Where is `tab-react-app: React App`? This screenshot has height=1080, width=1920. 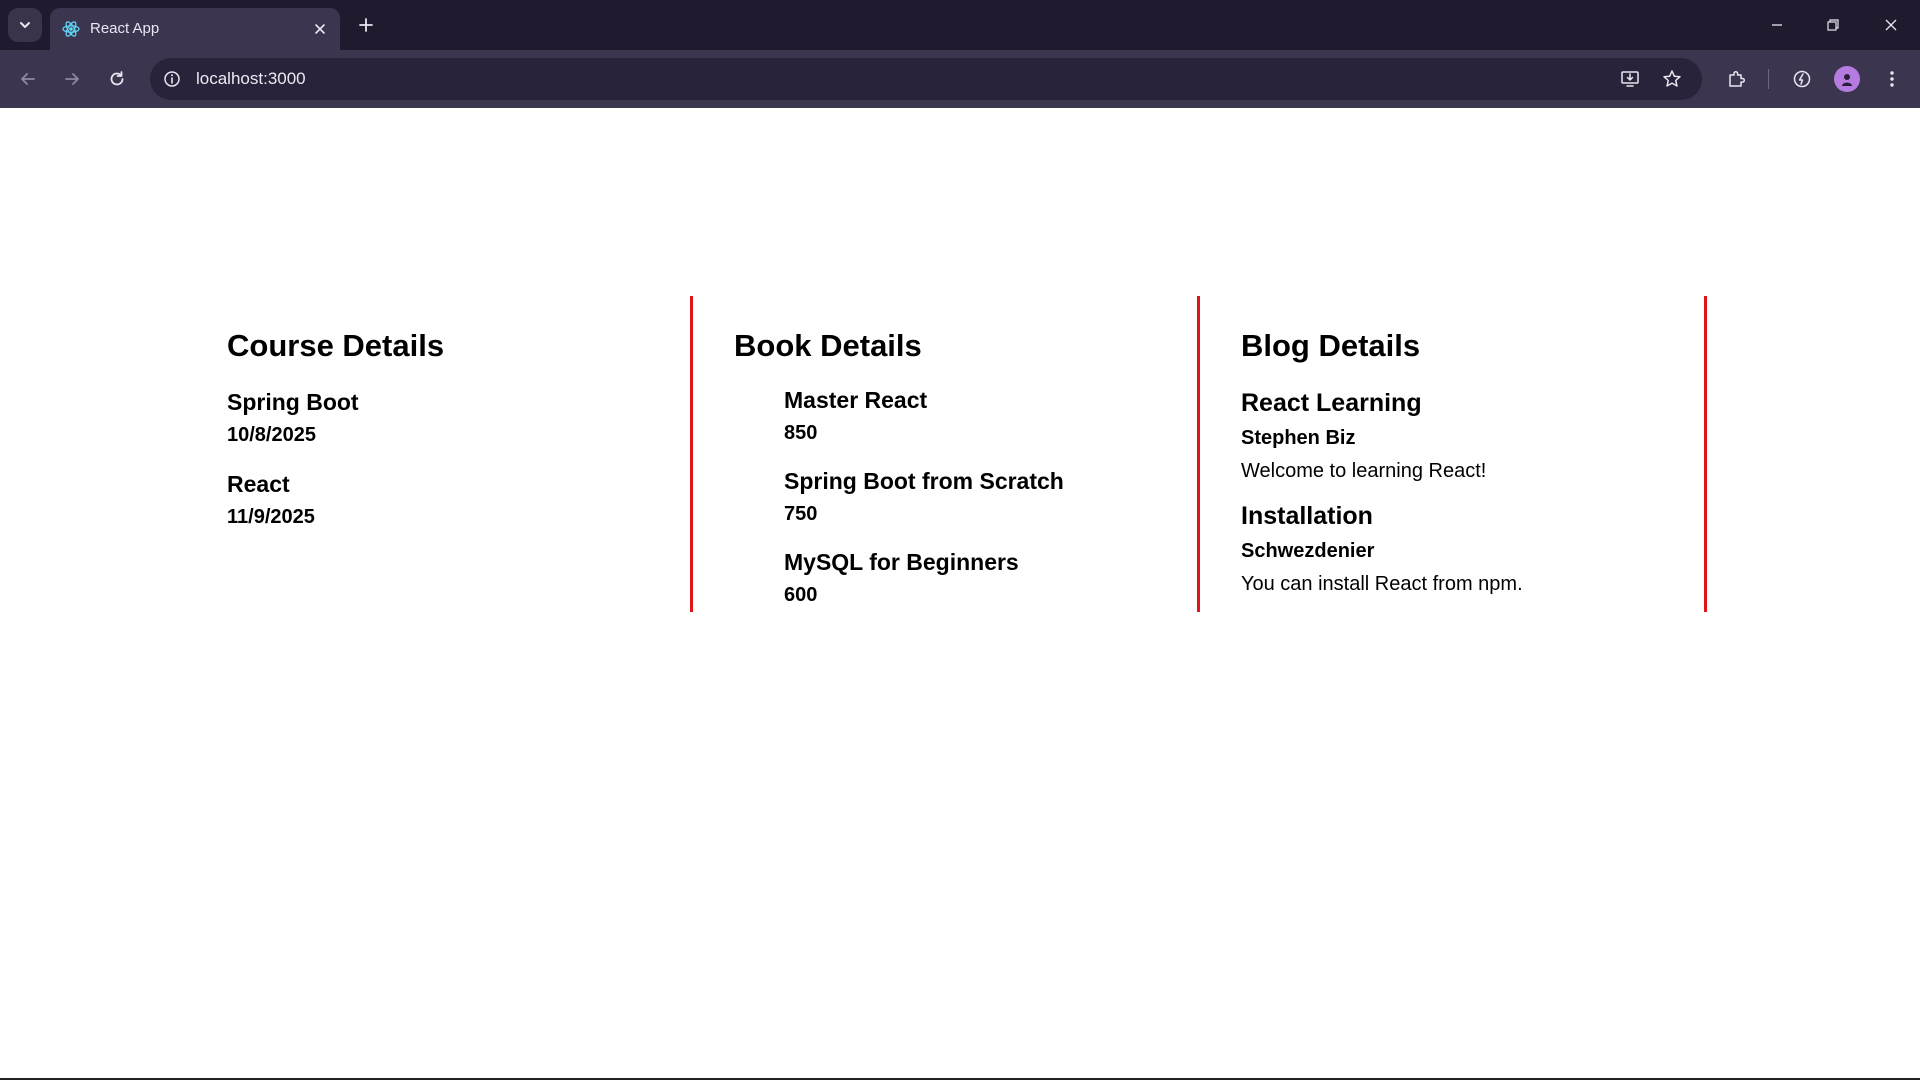 tab-react-app: React App is located at coordinates (195, 29).